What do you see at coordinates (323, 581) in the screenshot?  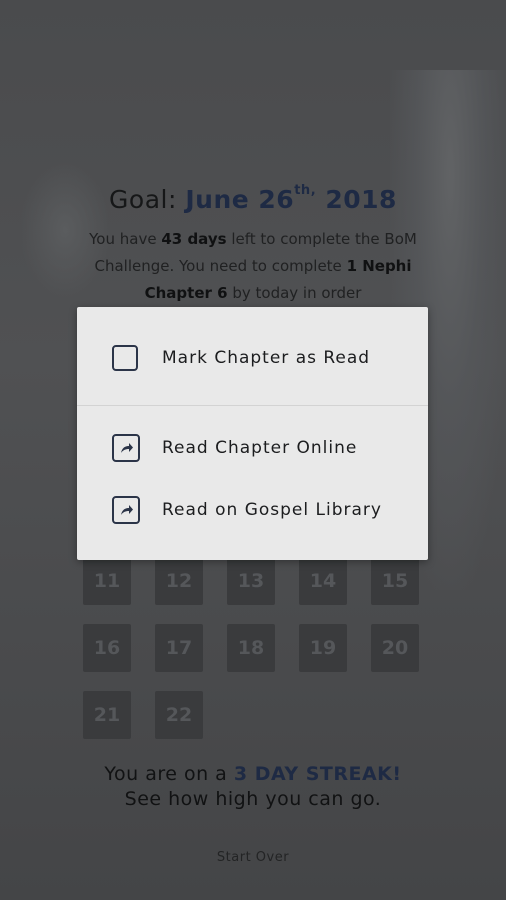 I see `chapter-cell: 14` at bounding box center [323, 581].